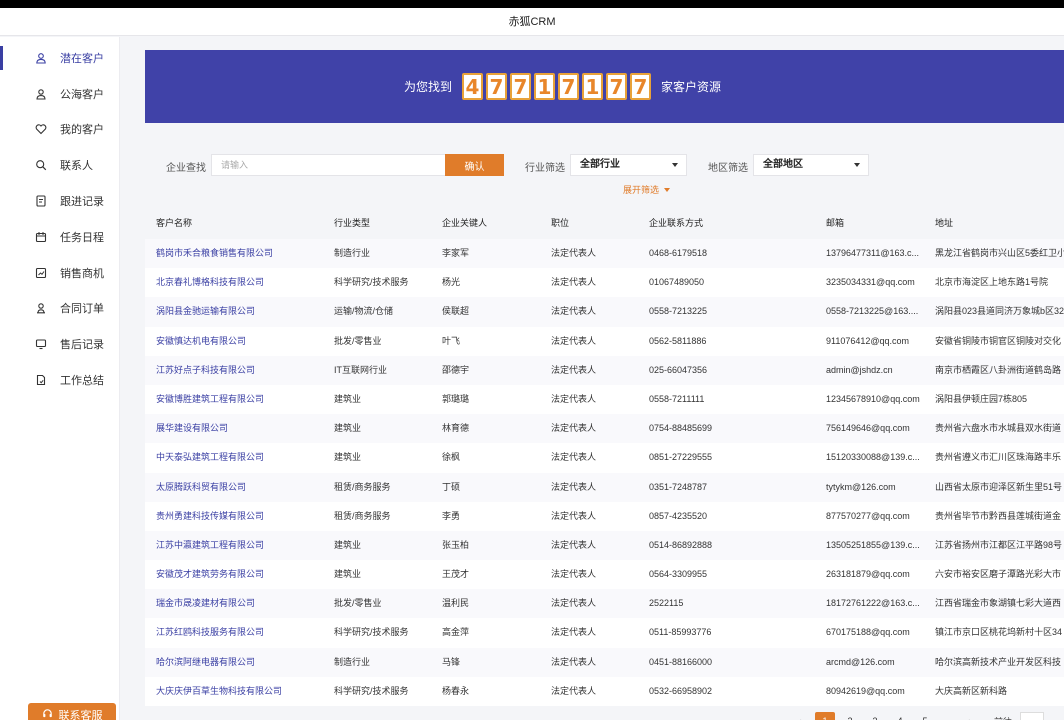 This screenshot has height=720, width=1064. I want to click on table-cell: 0514-86892888, so click(681, 544).